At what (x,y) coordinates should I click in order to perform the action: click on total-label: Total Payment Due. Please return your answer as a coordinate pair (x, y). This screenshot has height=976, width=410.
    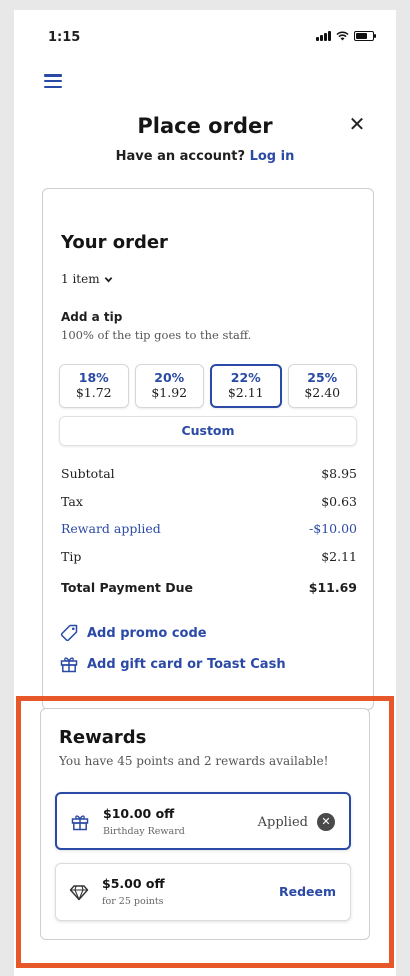
    Looking at the image, I should click on (127, 587).